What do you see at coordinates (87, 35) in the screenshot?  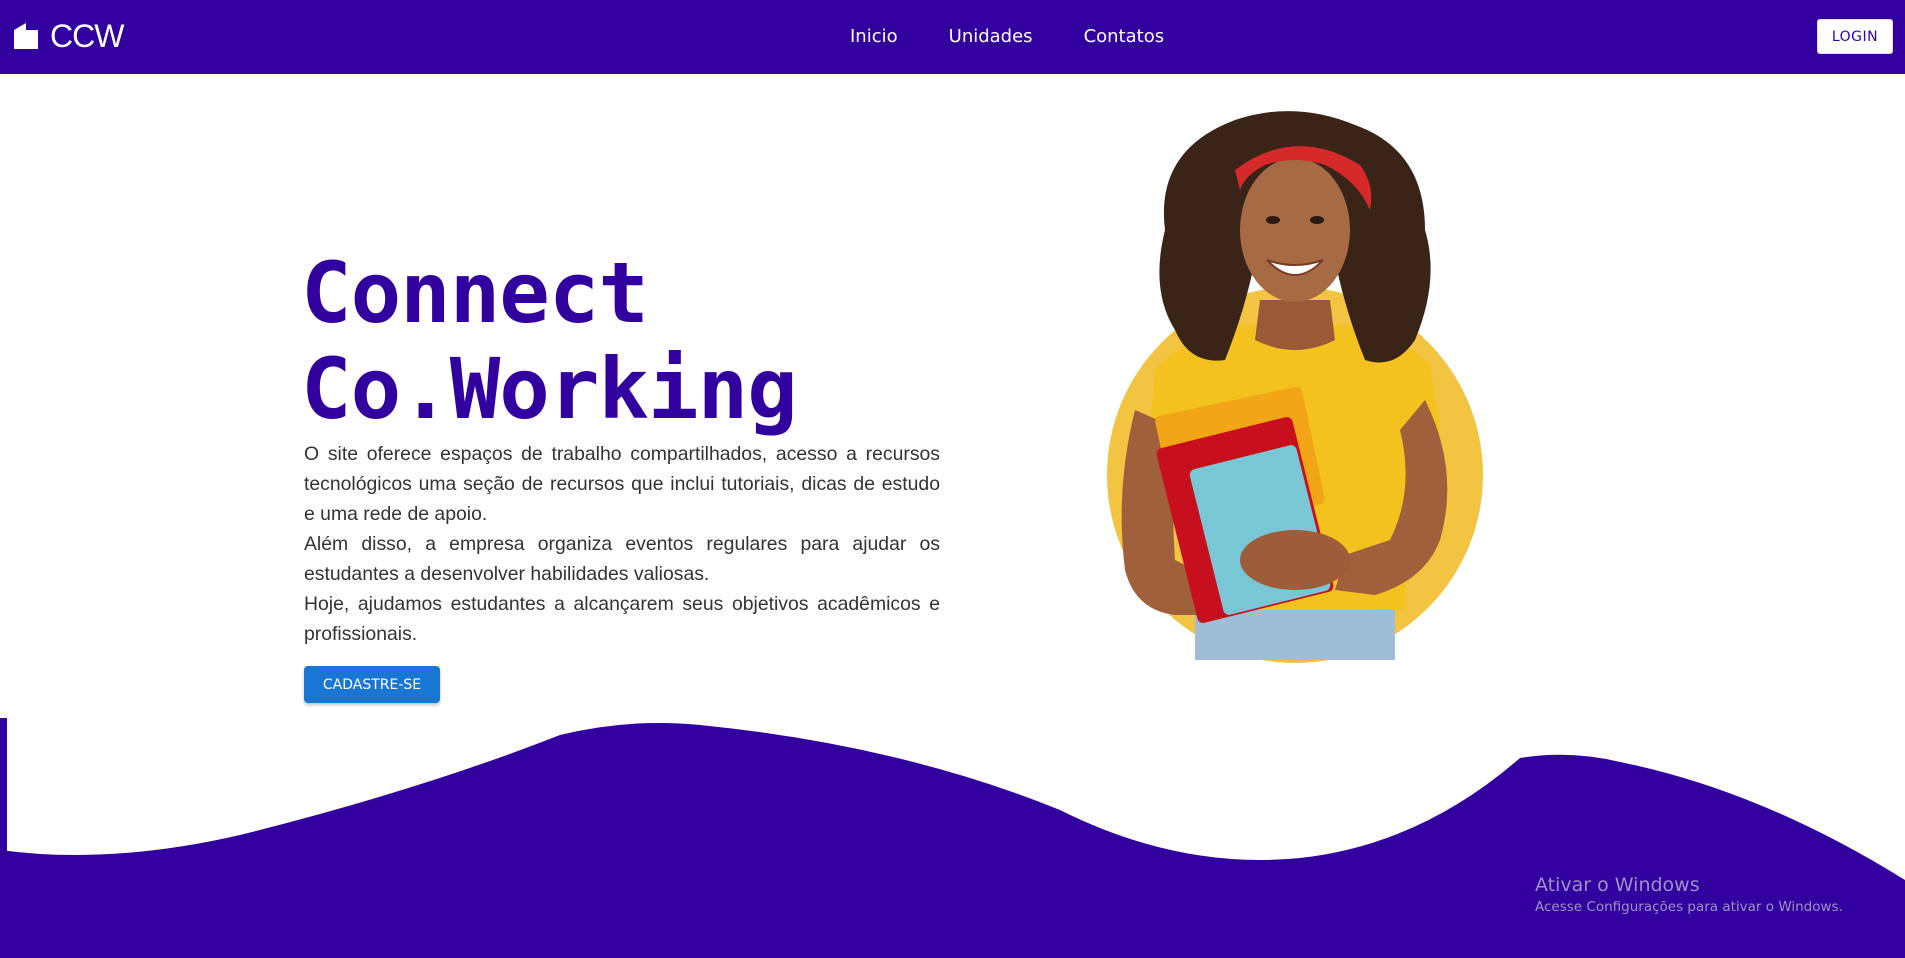 I see `brand-name: CCW` at bounding box center [87, 35].